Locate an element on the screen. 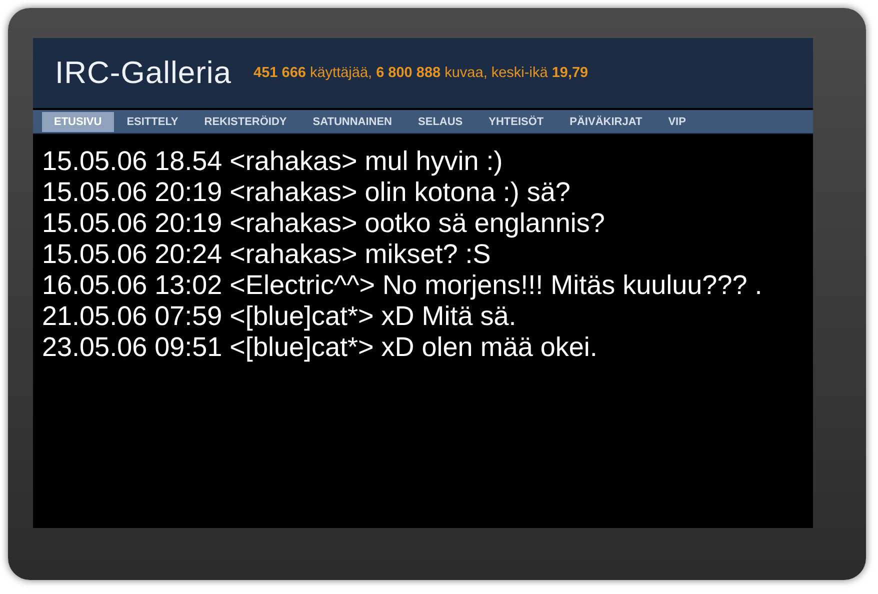 The width and height of the screenshot is (878, 594). chat-message: 15.05.06 20:19 <rahakas> ootko sä englannis? is located at coordinates (324, 223).